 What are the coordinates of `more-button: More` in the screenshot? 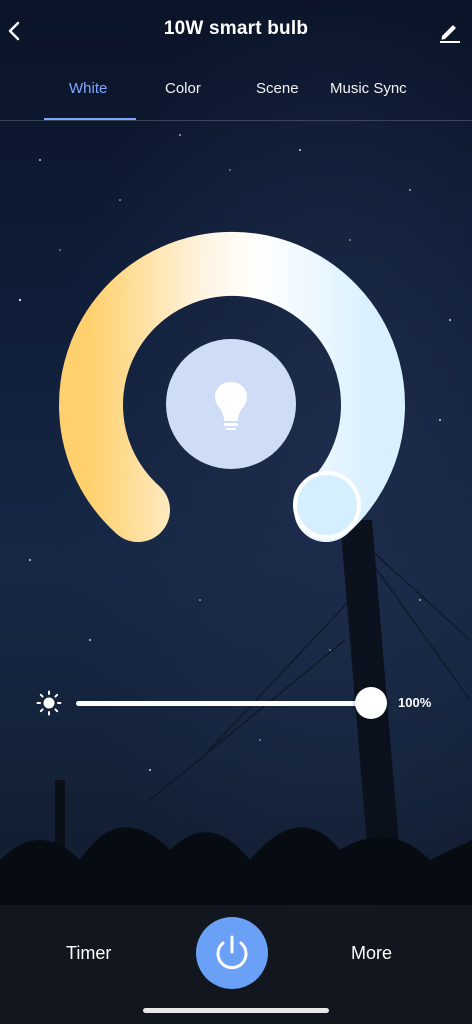 It's located at (371, 953).